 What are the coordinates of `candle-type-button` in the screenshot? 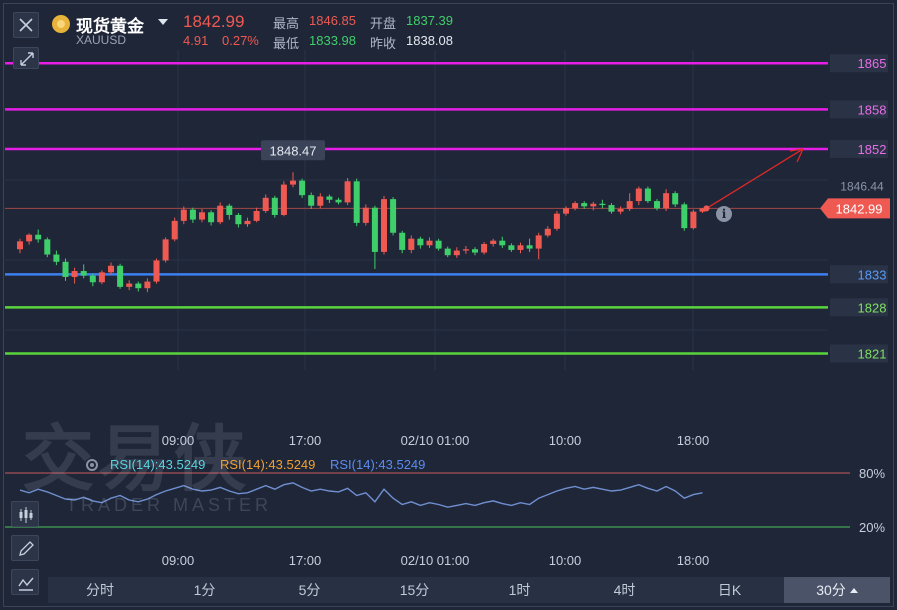 It's located at (25, 514).